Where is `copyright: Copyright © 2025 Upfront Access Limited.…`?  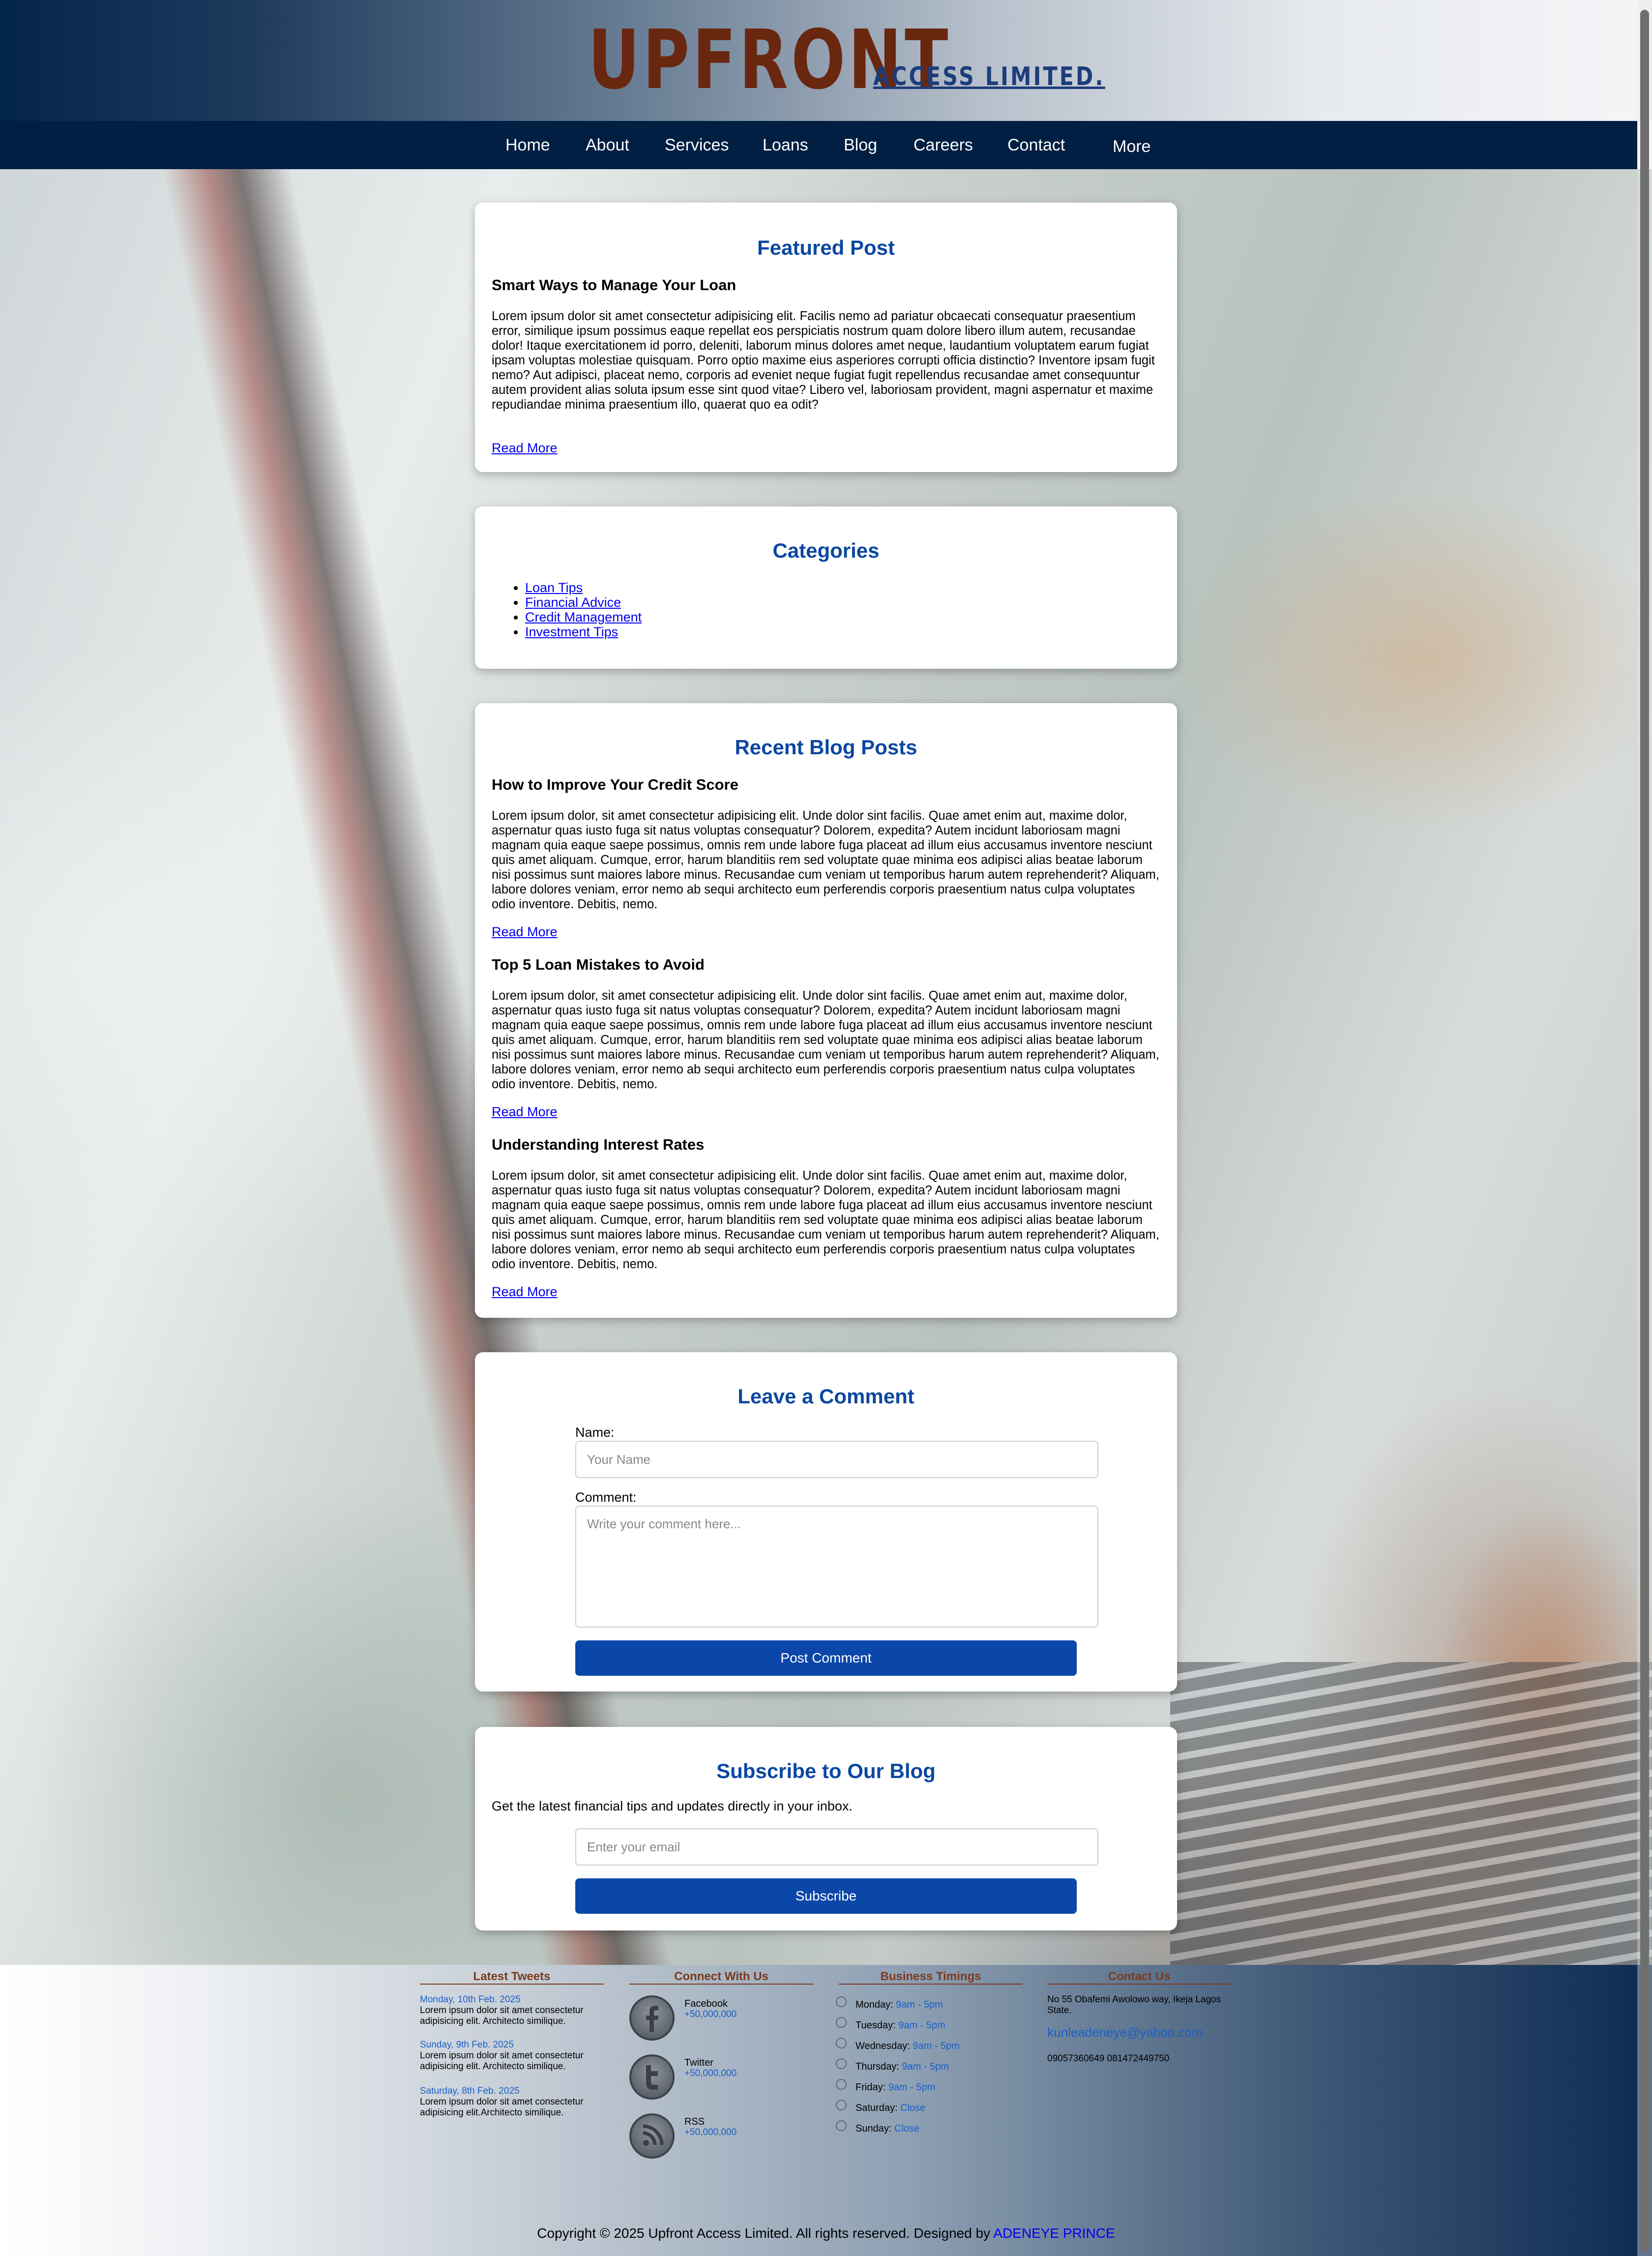 copyright: Copyright © 2025 Upfront Access Limited.… is located at coordinates (826, 2233).